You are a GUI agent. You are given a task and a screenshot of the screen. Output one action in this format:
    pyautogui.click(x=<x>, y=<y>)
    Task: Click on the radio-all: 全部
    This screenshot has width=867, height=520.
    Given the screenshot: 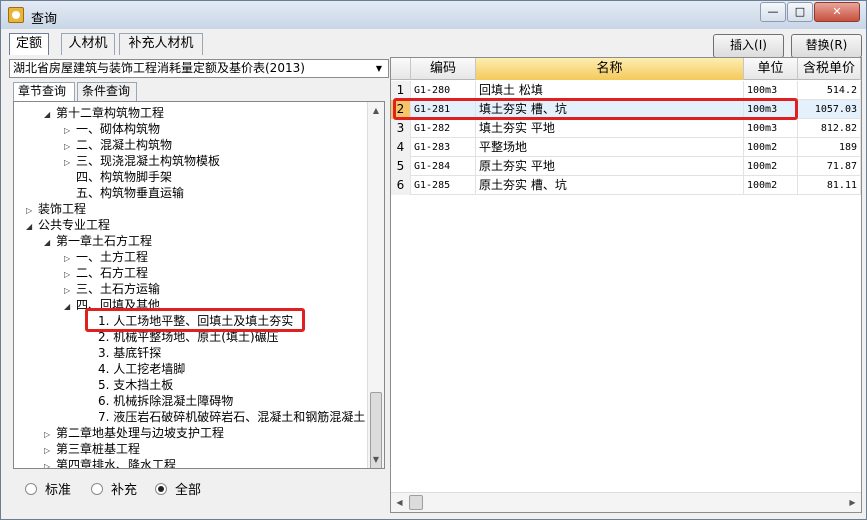 What is the action you would take?
    pyautogui.click(x=178, y=491)
    